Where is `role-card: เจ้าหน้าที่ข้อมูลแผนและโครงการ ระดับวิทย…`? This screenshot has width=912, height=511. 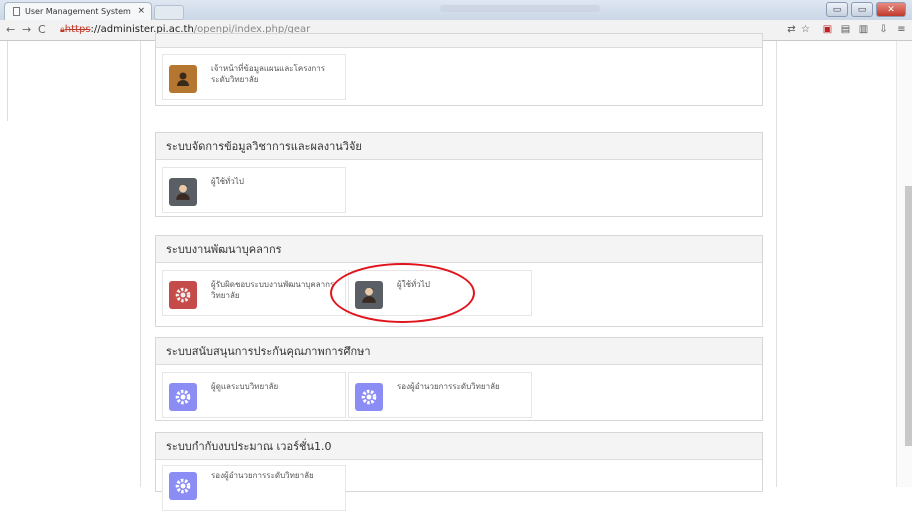 role-card: เจ้าหน้าที่ข้อมูลแผนและโครงการ ระดับวิทย… is located at coordinates (254, 77).